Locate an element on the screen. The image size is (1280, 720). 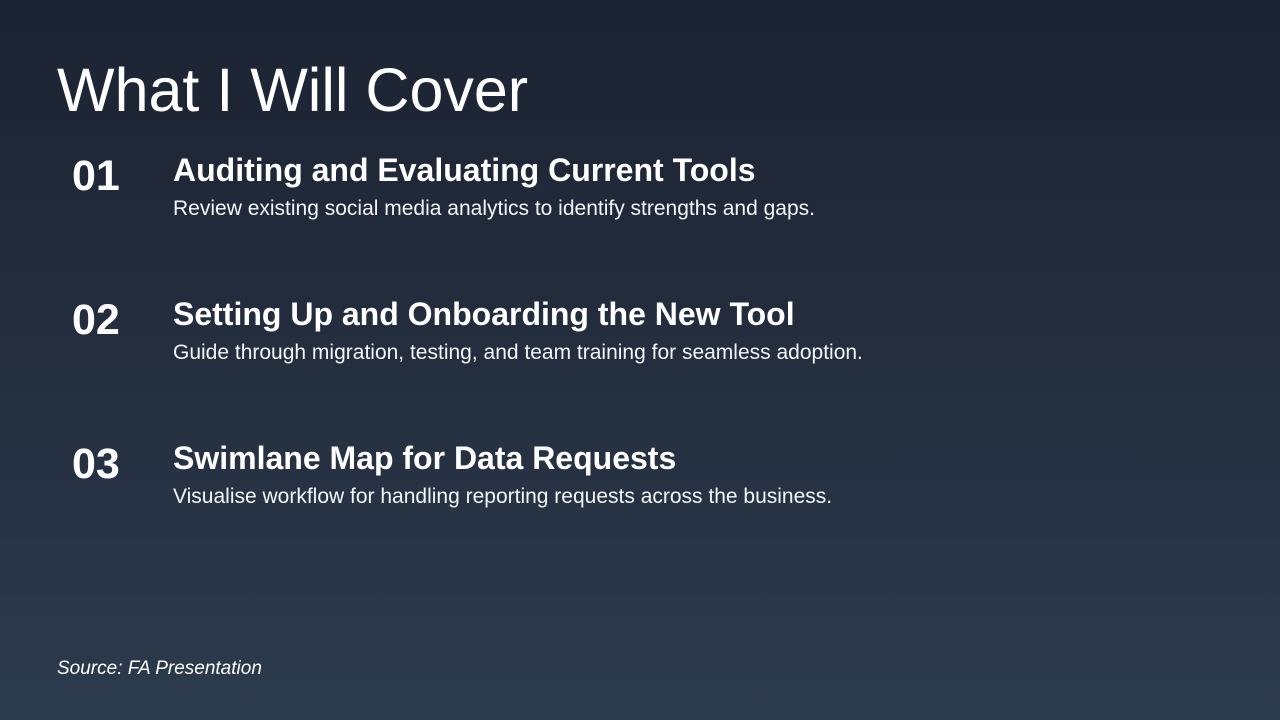
source-note: Source: FA Presentation is located at coordinates (159, 668).